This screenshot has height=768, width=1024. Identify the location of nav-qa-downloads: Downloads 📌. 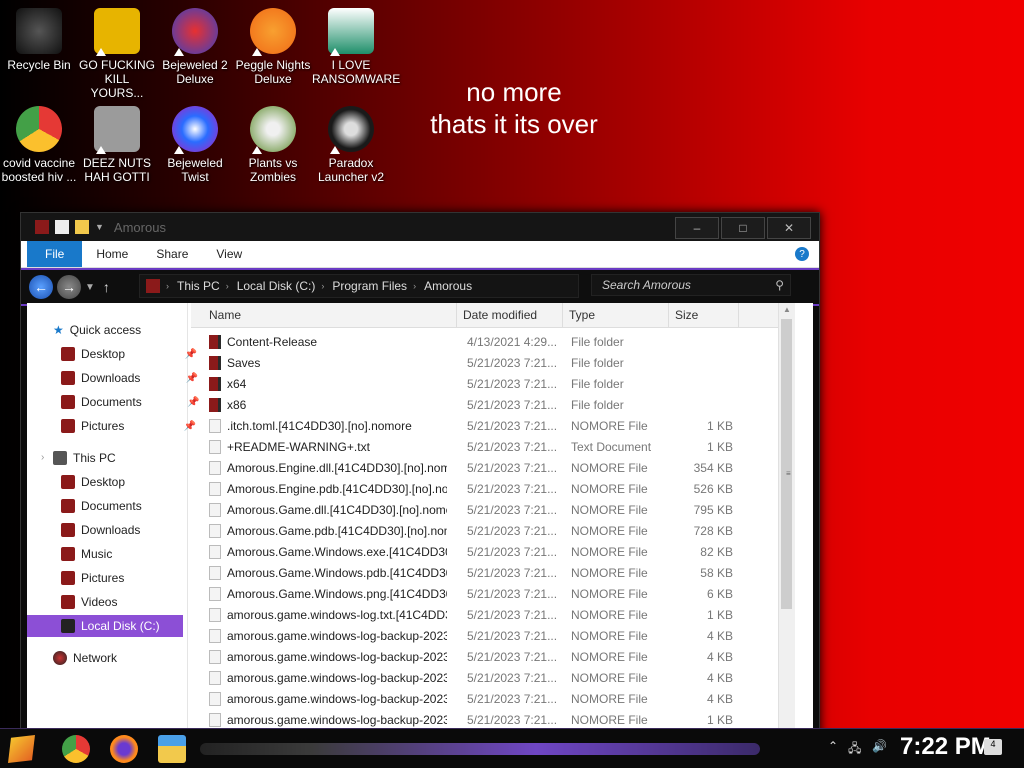
(129, 378).